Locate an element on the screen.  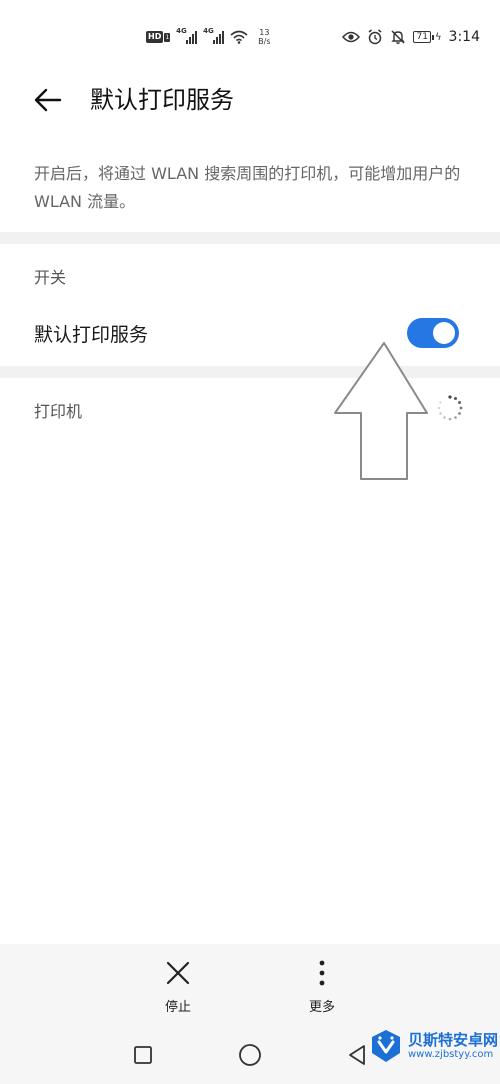
home-button is located at coordinates (250, 1055).